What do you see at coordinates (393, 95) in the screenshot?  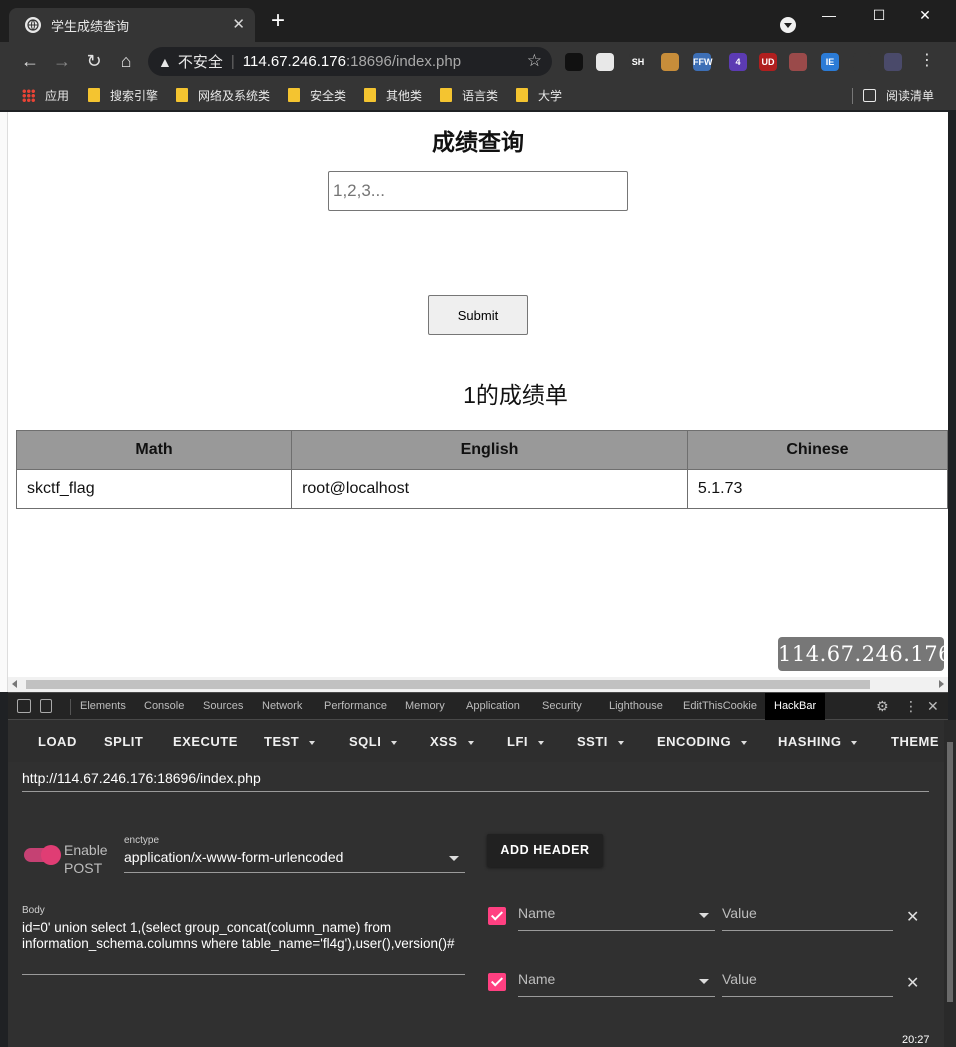 I see `bookmark-folder: 其他类` at bounding box center [393, 95].